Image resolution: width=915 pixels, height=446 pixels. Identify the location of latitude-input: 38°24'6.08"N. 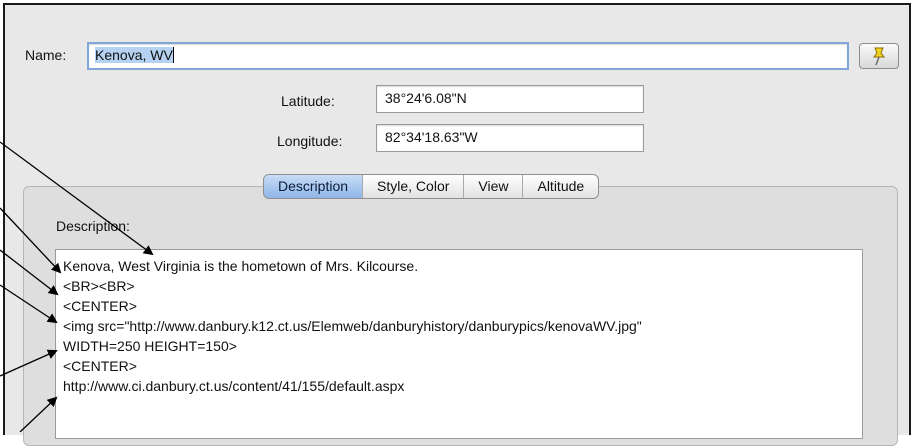
(510, 99).